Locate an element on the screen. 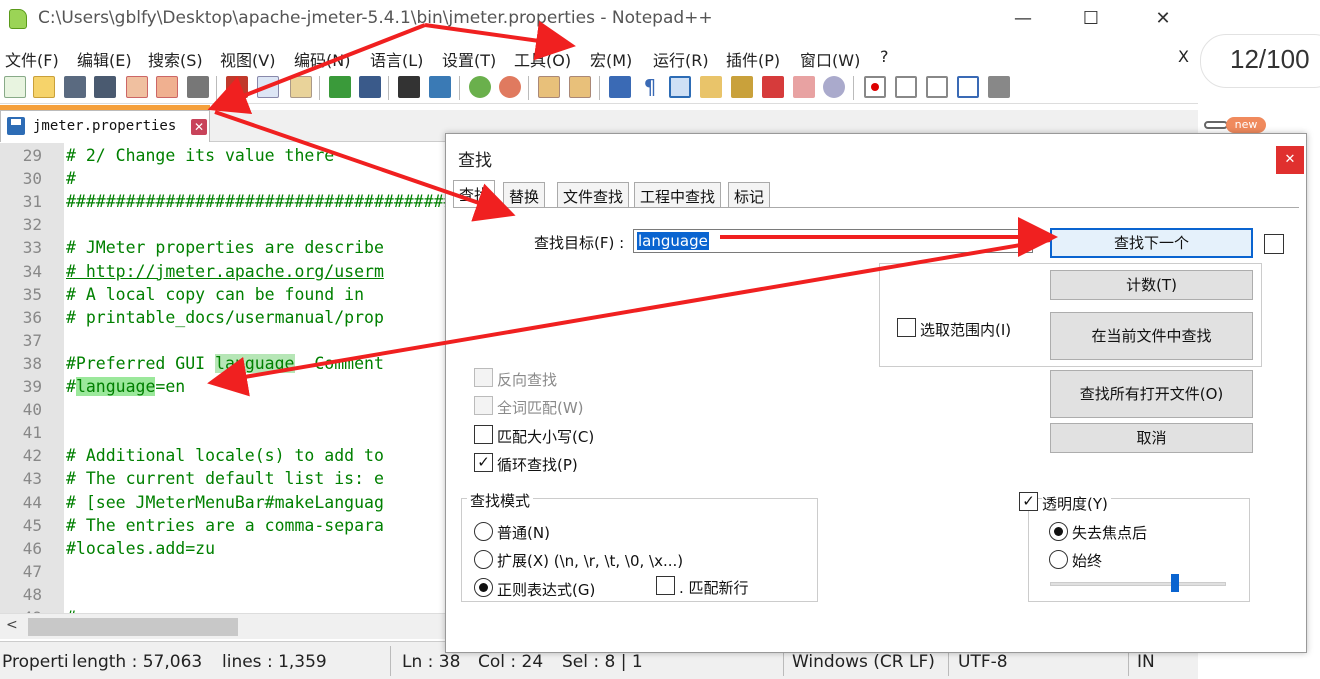  undo-icon is located at coordinates (340, 87).